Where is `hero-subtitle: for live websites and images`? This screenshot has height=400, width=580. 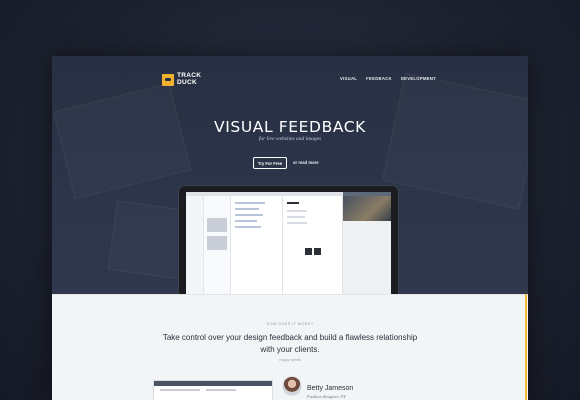 hero-subtitle: for live websites and images is located at coordinates (290, 139).